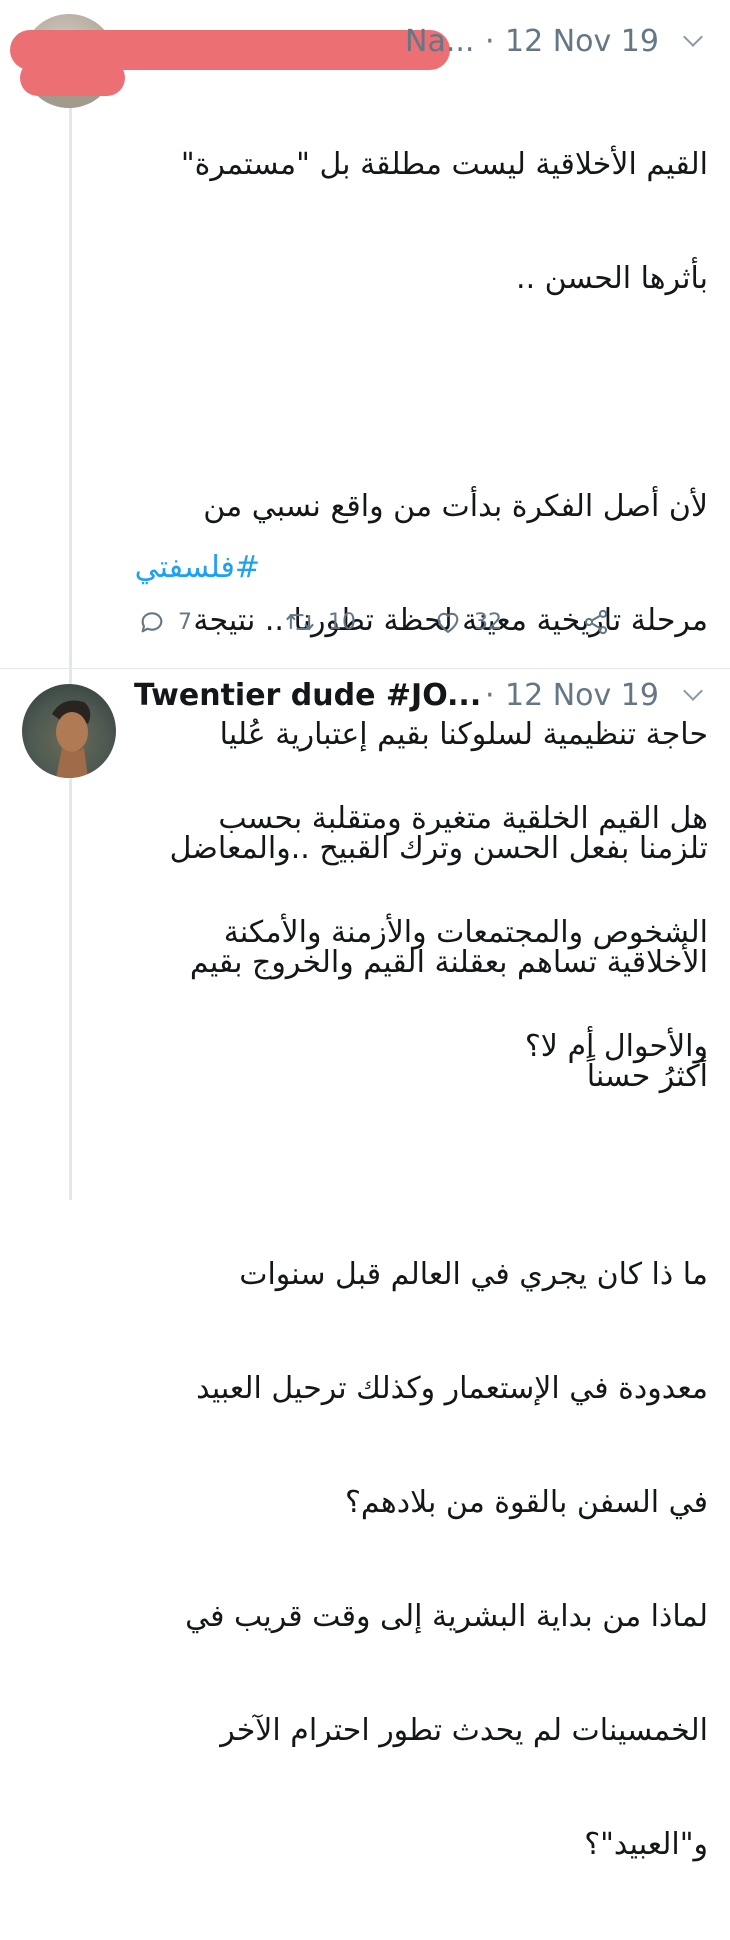  Describe the element at coordinates (197, 567) in the screenshot. I see `hashtag-link: #فلسفتي` at that location.